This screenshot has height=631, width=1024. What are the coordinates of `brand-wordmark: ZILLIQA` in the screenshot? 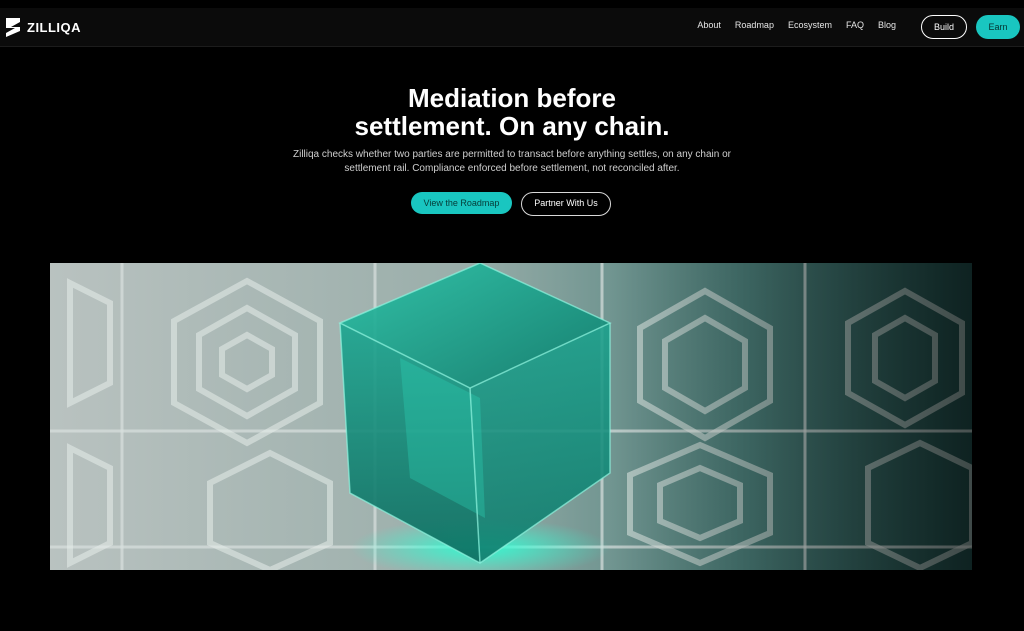 It's located at (54, 27).